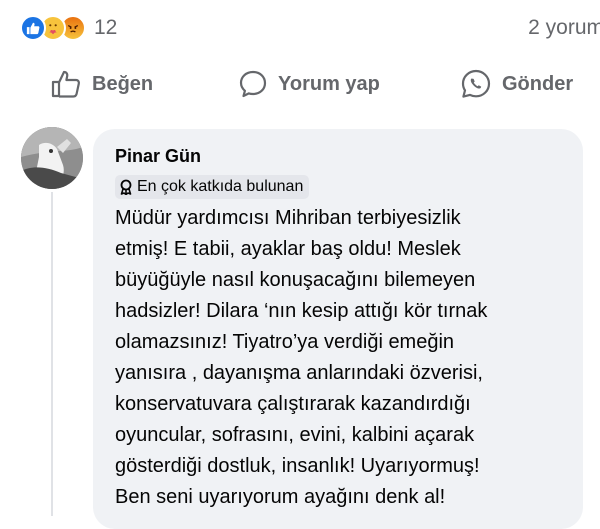 The image size is (600, 529). Describe the element at coordinates (280, 497) in the screenshot. I see `comment-line: Ben seni uyarıyorum ayağını denk al!` at that location.